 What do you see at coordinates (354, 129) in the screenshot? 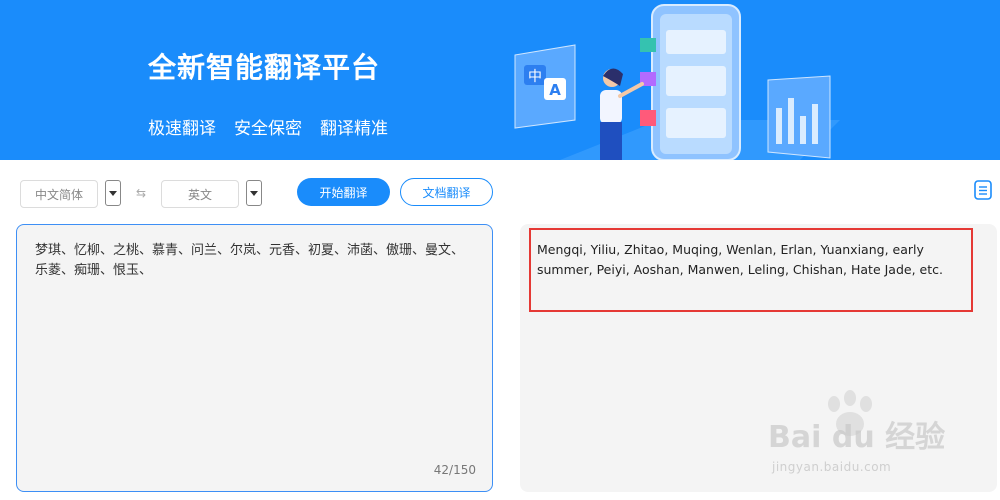
I see `feature-accuracy: 翻译精准` at bounding box center [354, 129].